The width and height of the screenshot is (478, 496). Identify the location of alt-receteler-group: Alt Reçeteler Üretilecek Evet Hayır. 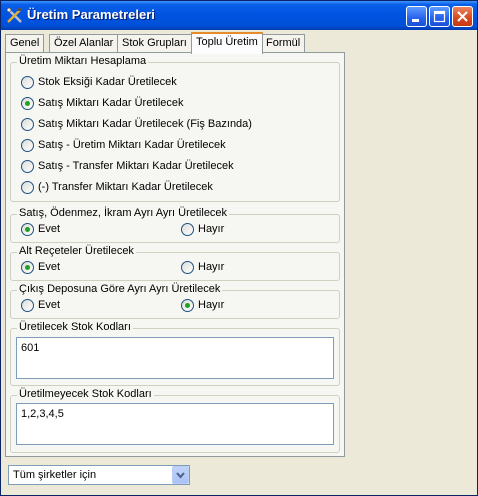
(175, 263).